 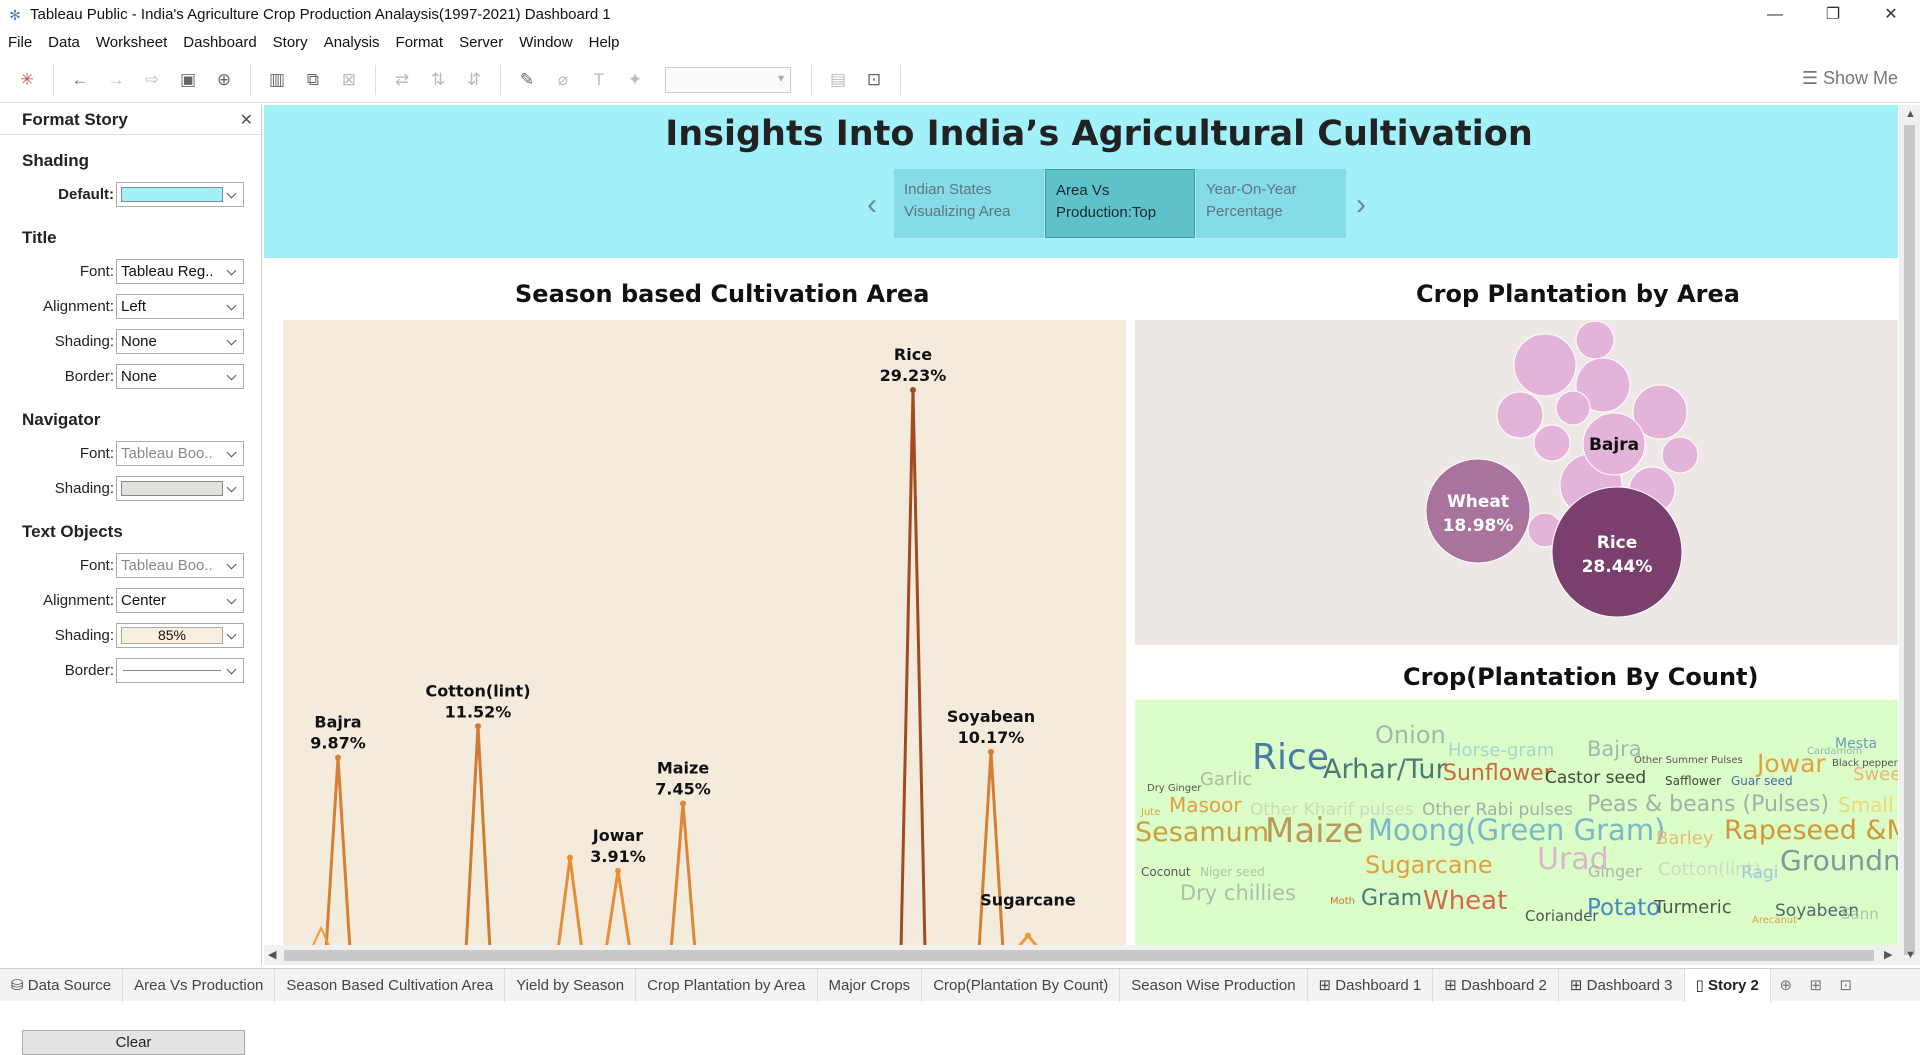 I want to click on tab-crop-plantation-by-area: Crop Plantation by Area, so click(x=727, y=985).